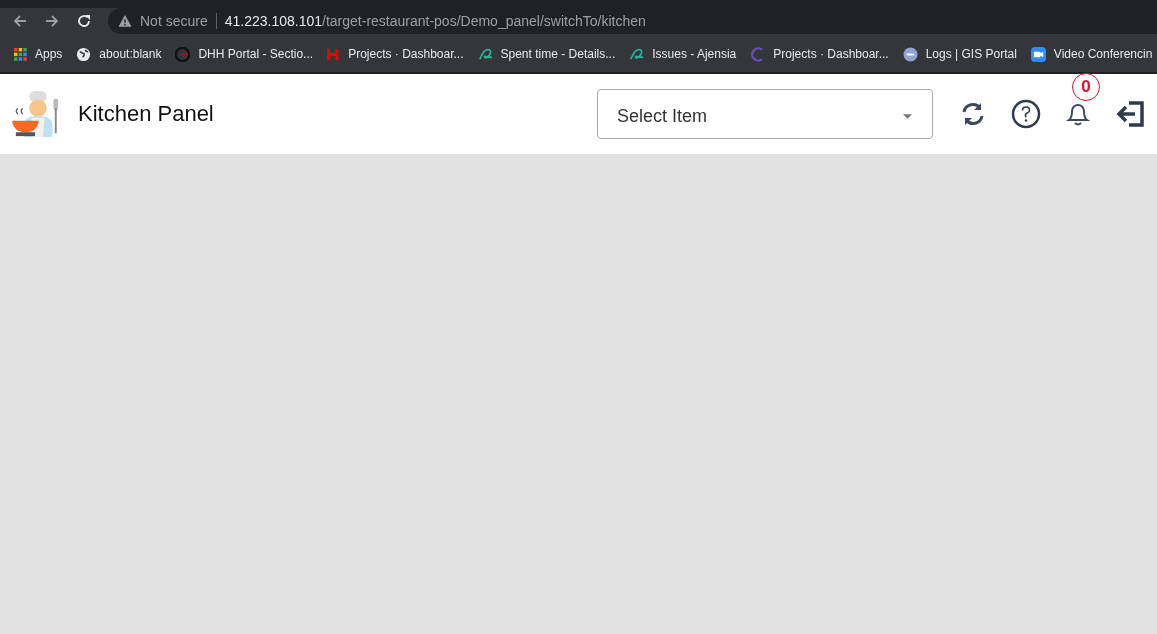 This screenshot has height=634, width=1157. What do you see at coordinates (146, 114) in the screenshot?
I see `page-title: Kitchen Panel` at bounding box center [146, 114].